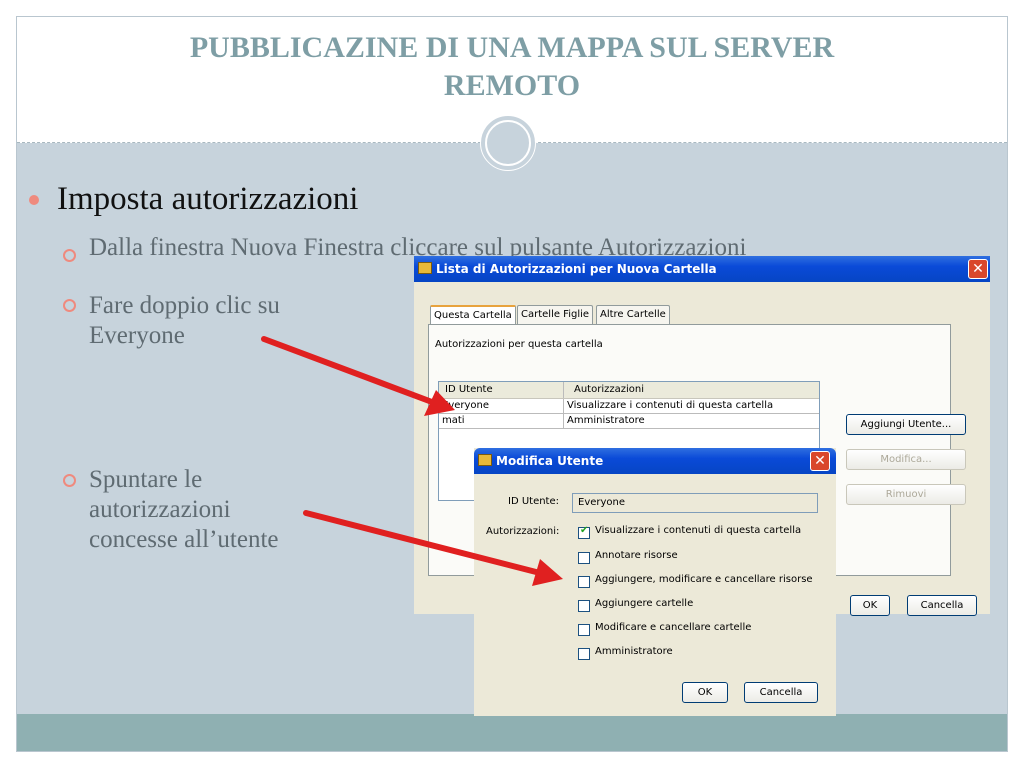  I want to click on annotation-arrows, so click(412, 461).